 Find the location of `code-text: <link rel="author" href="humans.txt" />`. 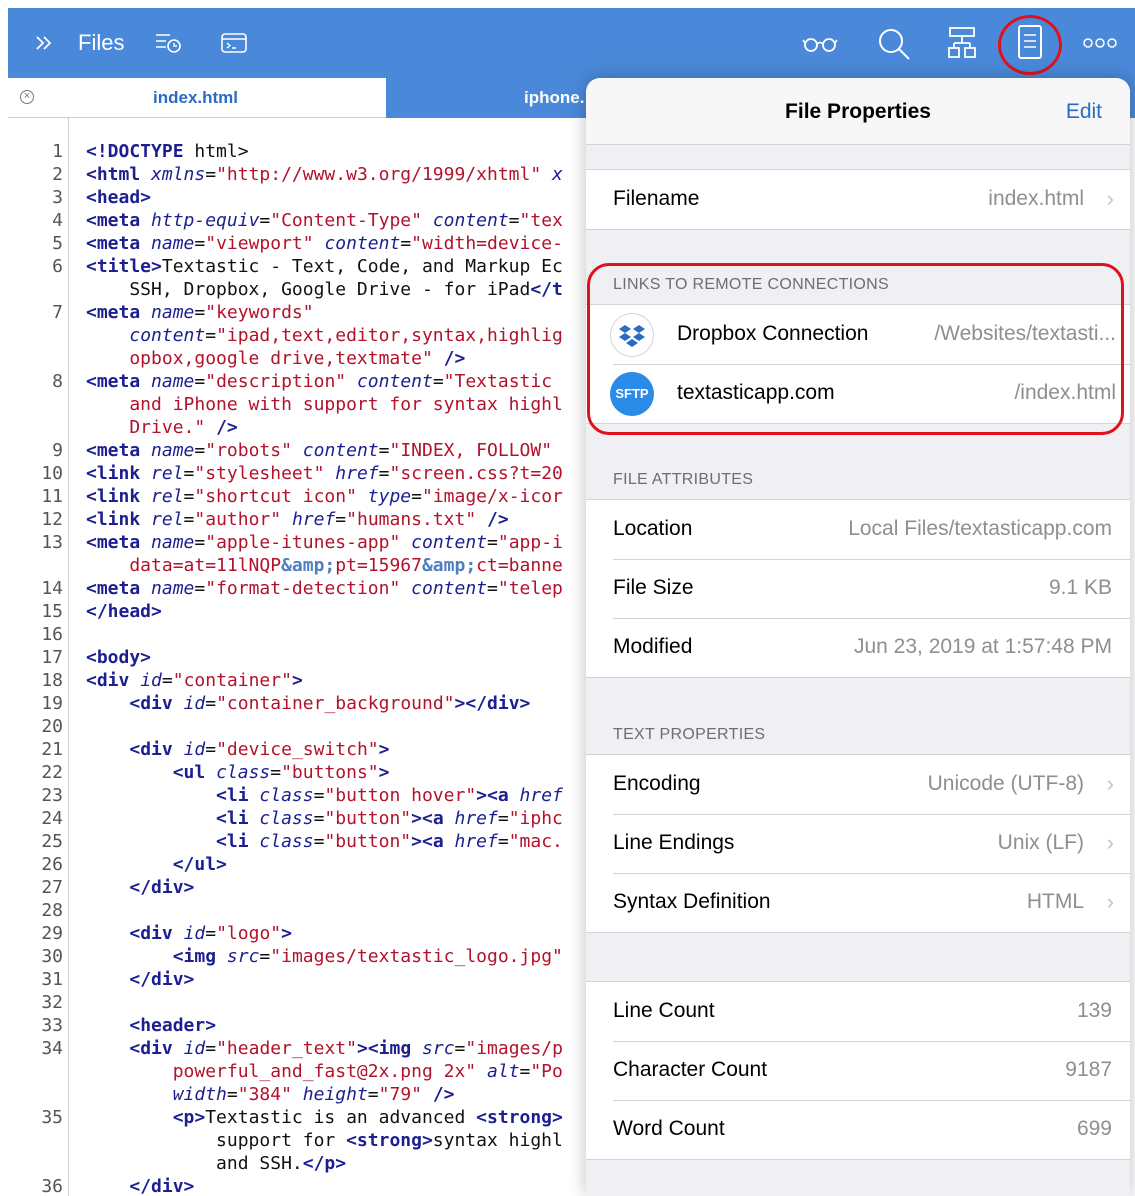

code-text: <link rel="author" href="humans.txt" /> is located at coordinates (297, 519).